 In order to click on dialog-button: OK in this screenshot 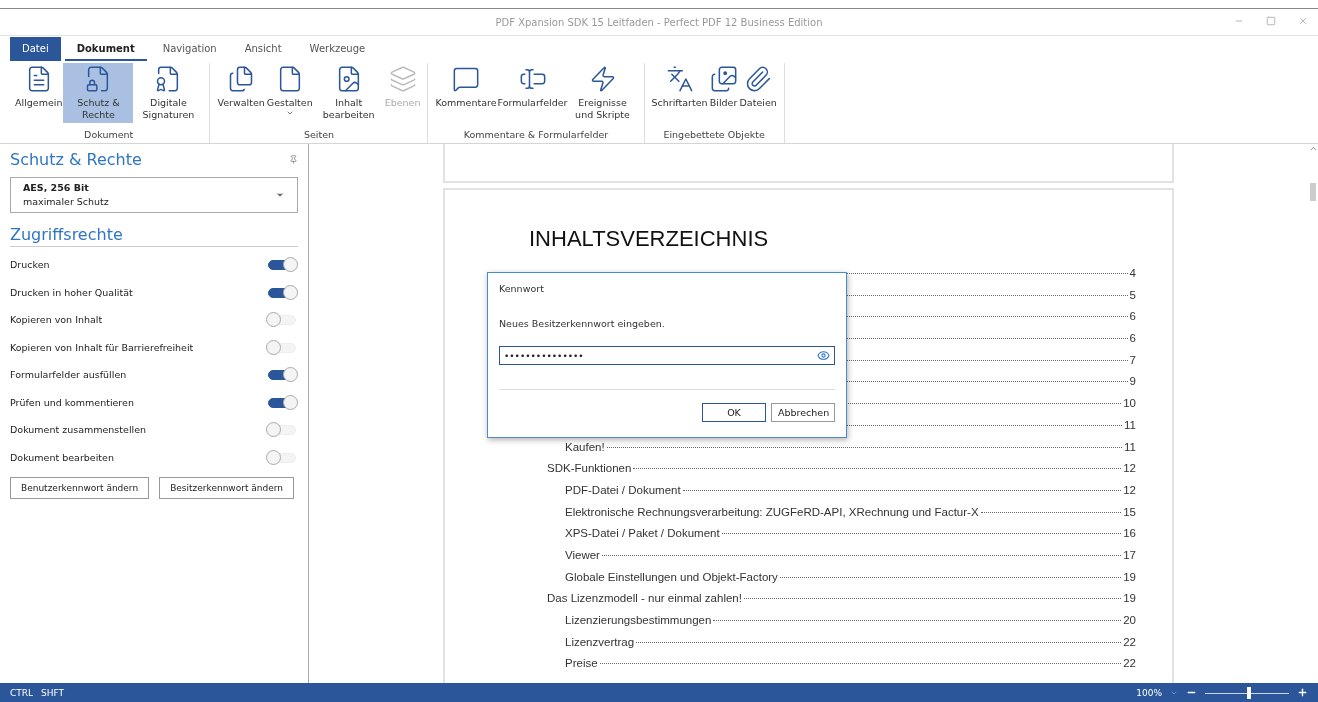, I will do `click(734, 412)`.